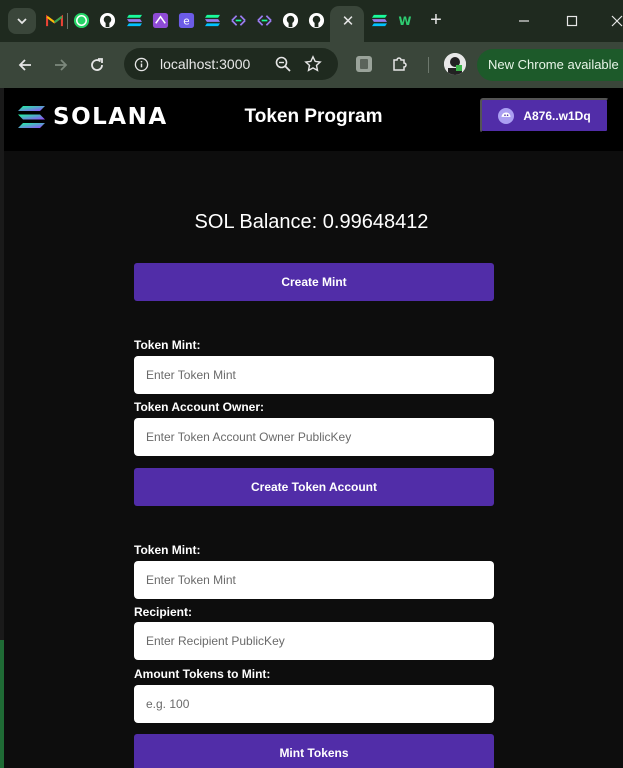 This screenshot has height=768, width=623. What do you see at coordinates (617, 21) in the screenshot?
I see `close-icon` at bounding box center [617, 21].